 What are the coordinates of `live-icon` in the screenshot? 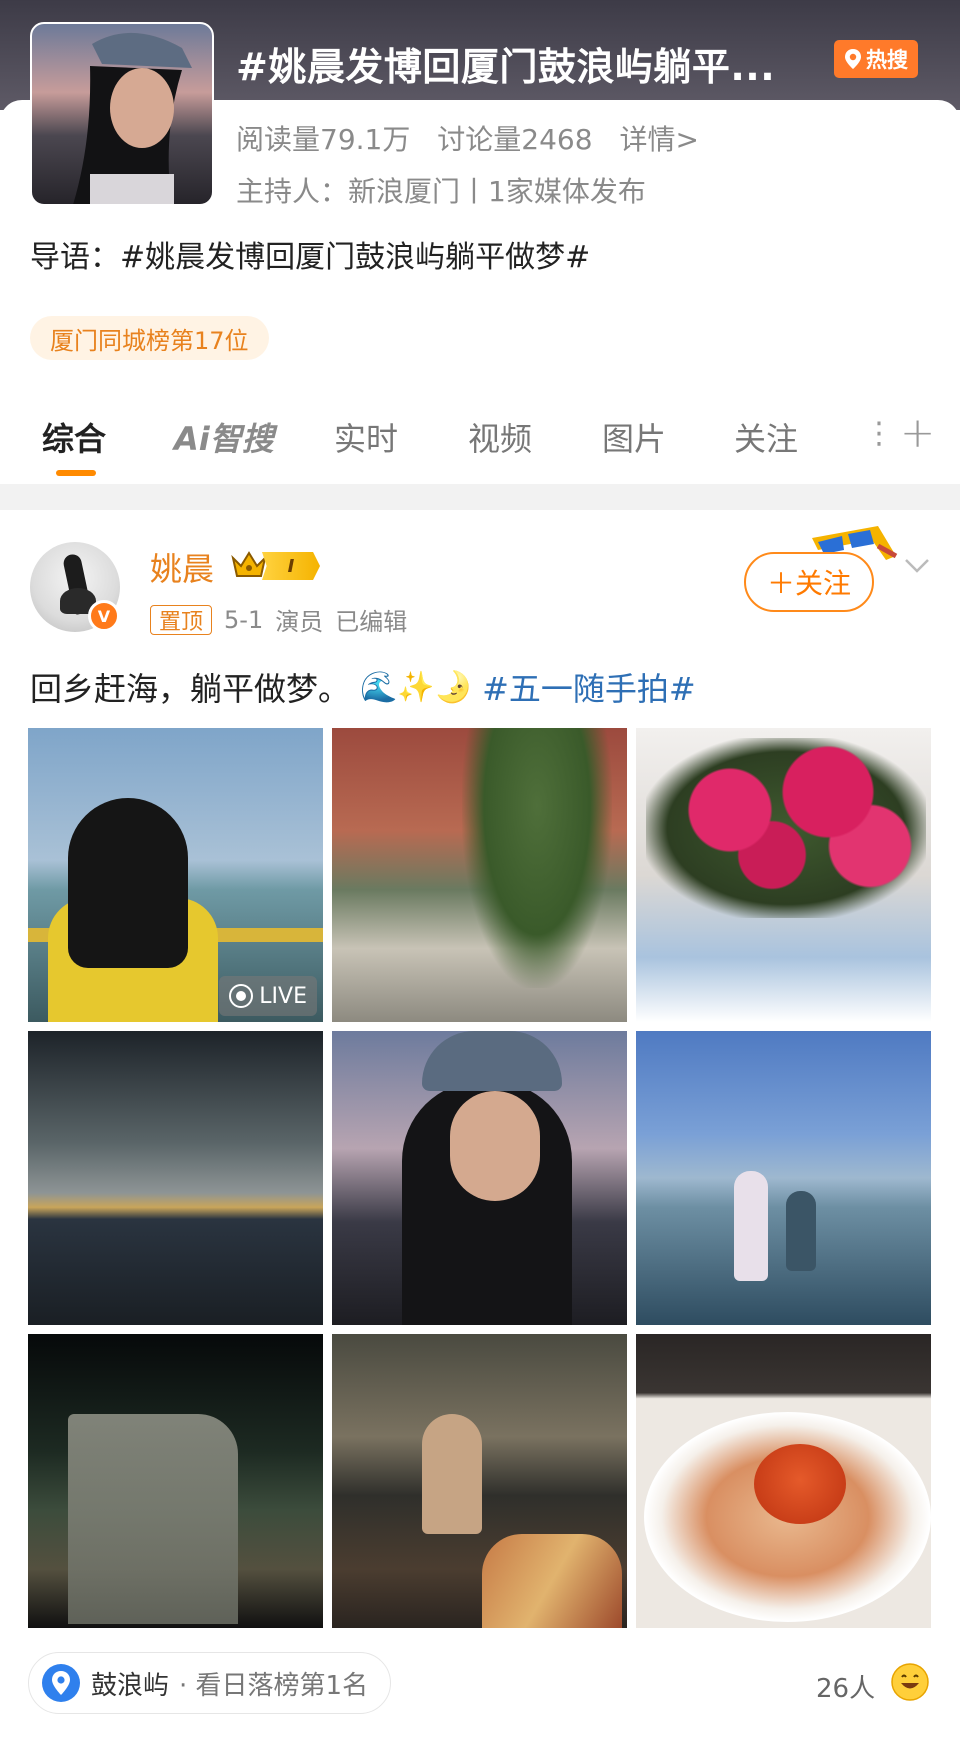 It's located at (241, 996).